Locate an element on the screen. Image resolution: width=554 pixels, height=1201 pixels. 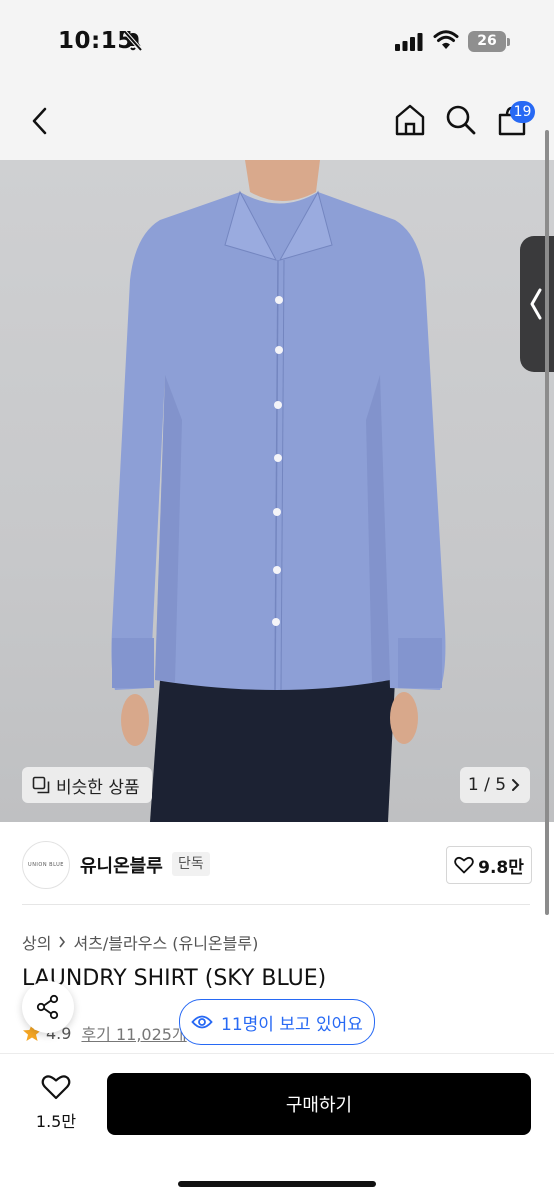
home-icon is located at coordinates (410, 120).